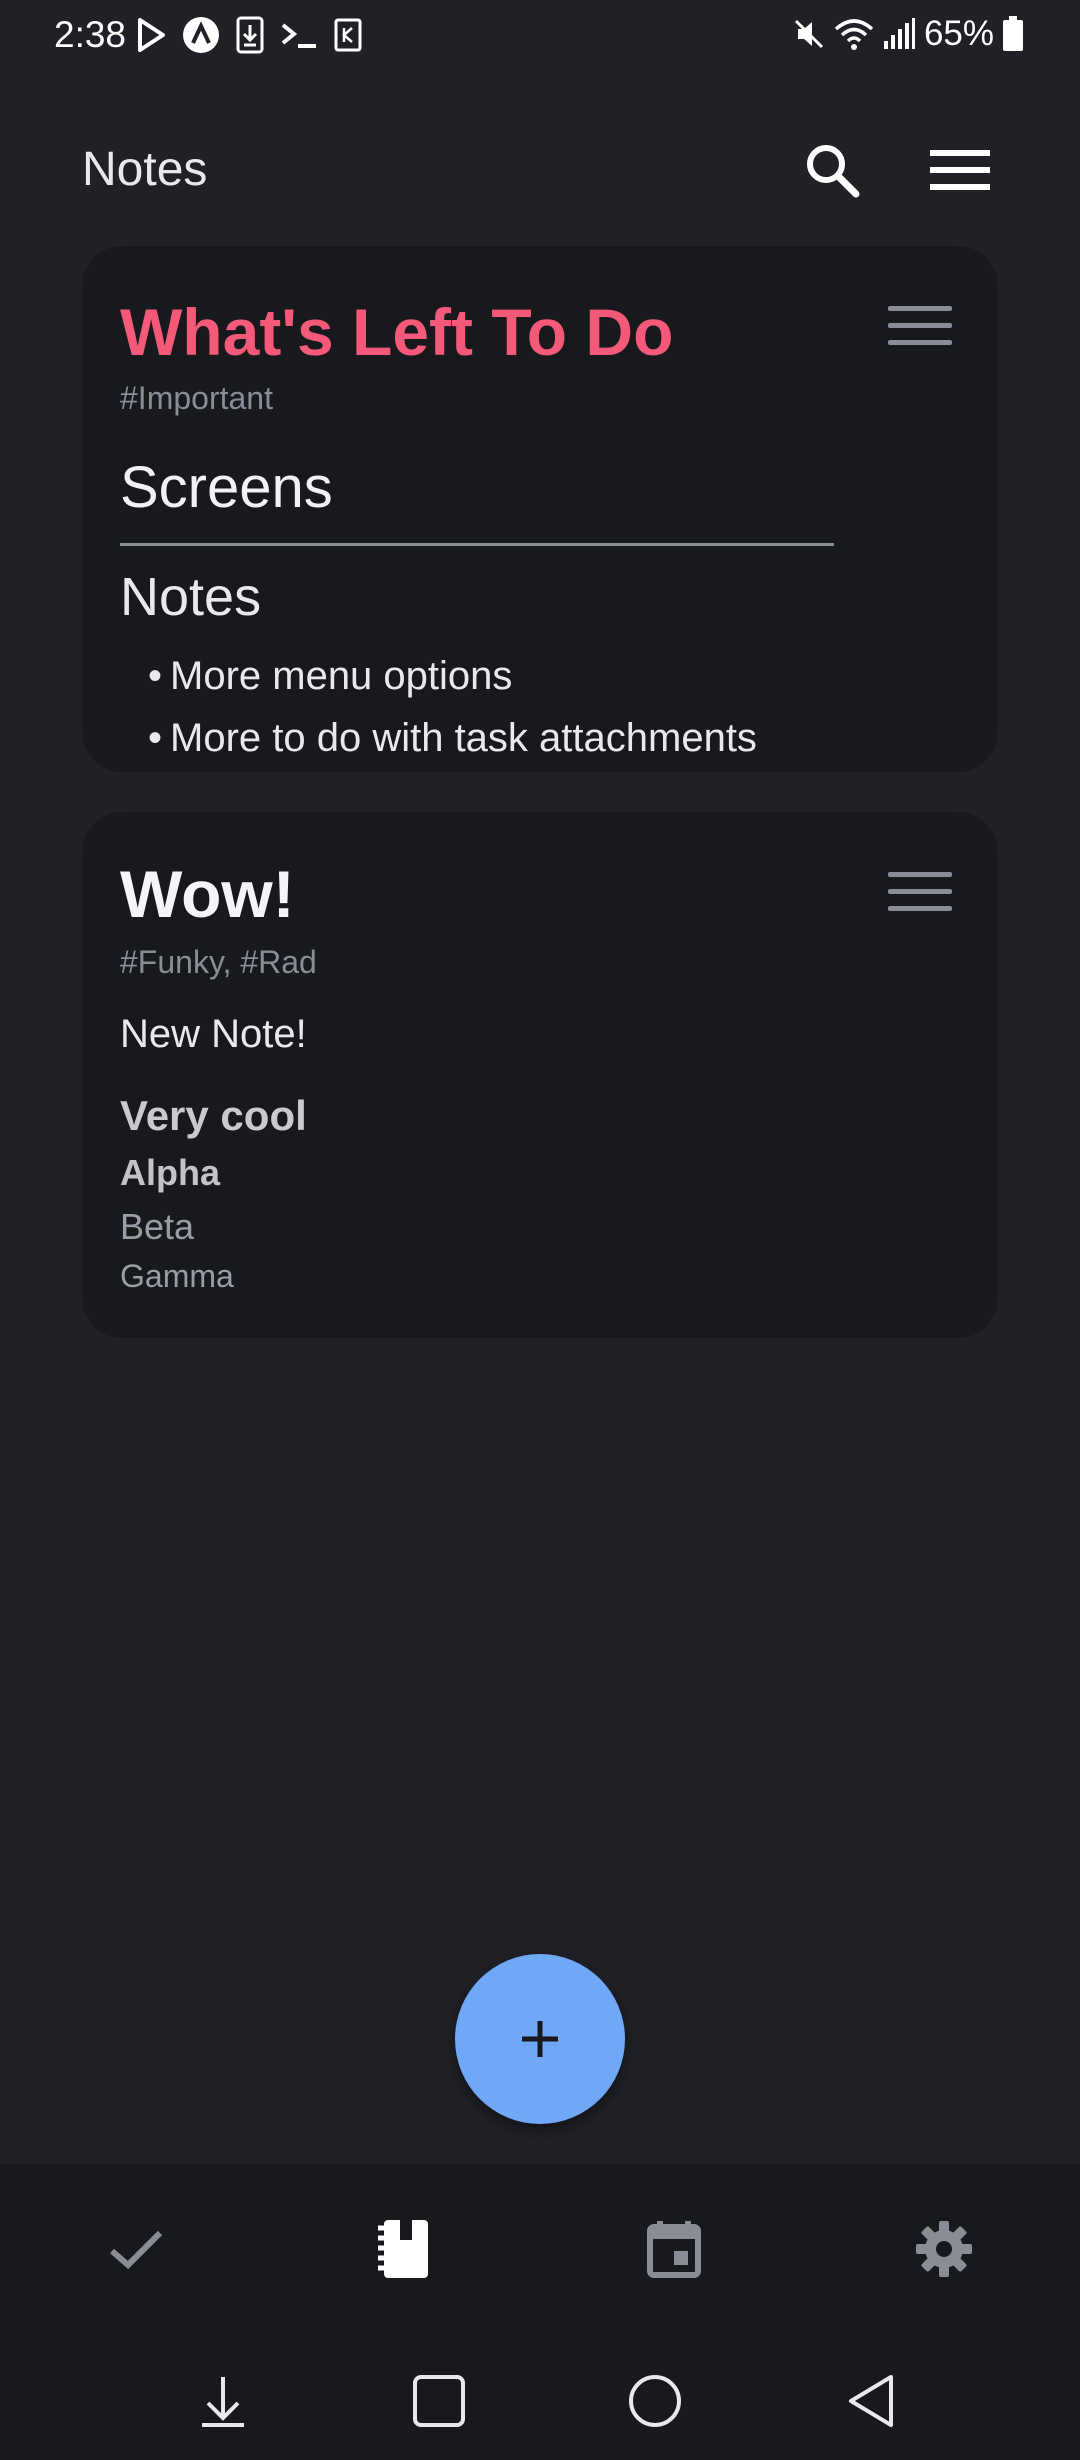 The width and height of the screenshot is (1080, 2460). I want to click on wifi-icon, so click(854, 34).